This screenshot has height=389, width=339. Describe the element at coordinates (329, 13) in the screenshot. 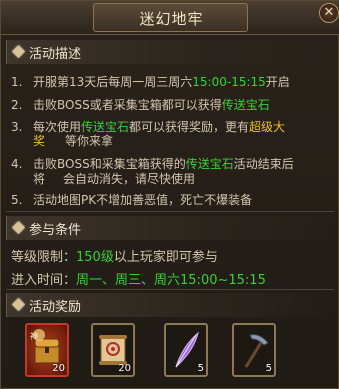

I see `close-icon: ✕` at that location.